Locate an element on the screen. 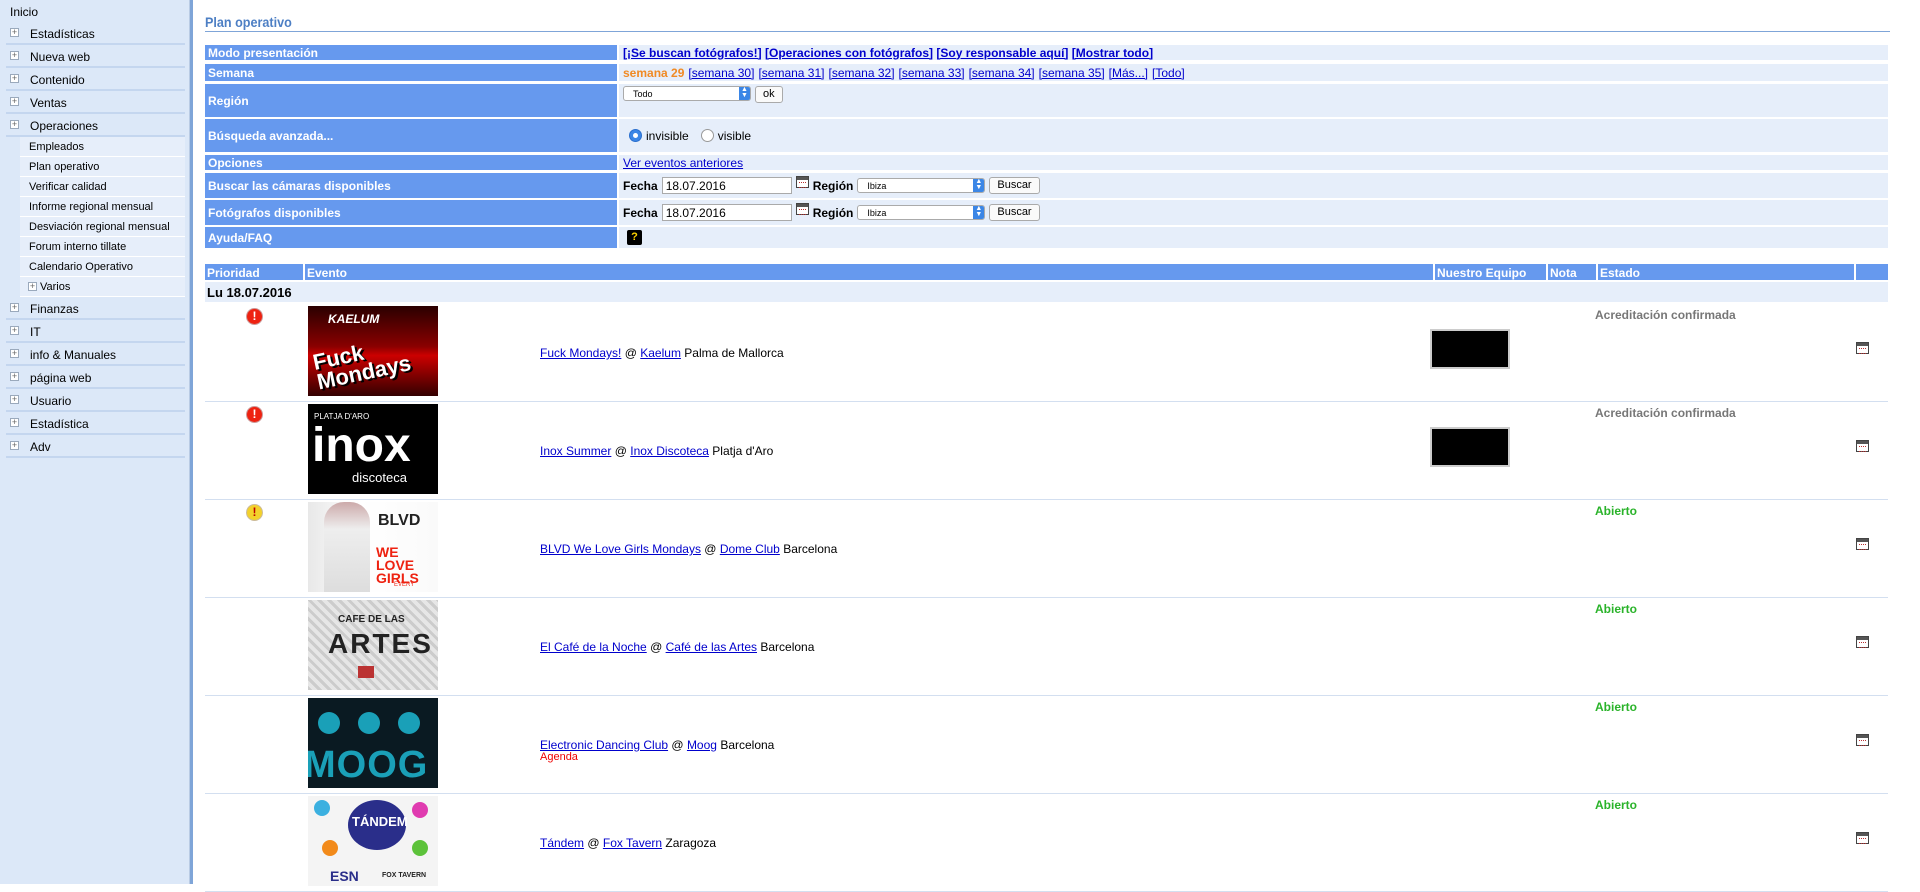  link-semana-32: [semana 32] is located at coordinates (861, 73).